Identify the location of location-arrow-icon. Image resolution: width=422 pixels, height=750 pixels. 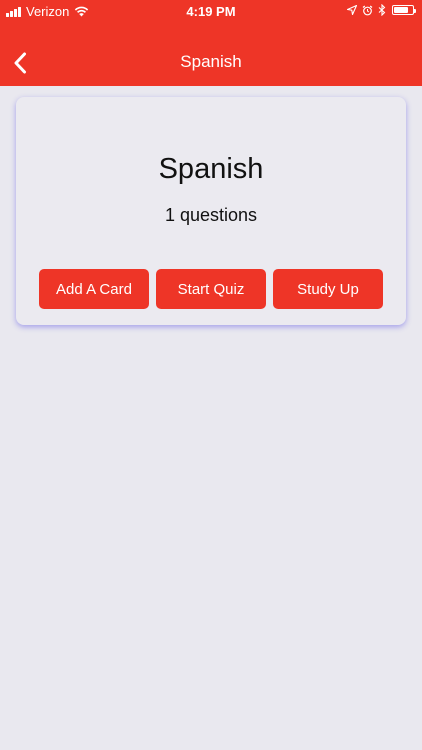
(352, 10).